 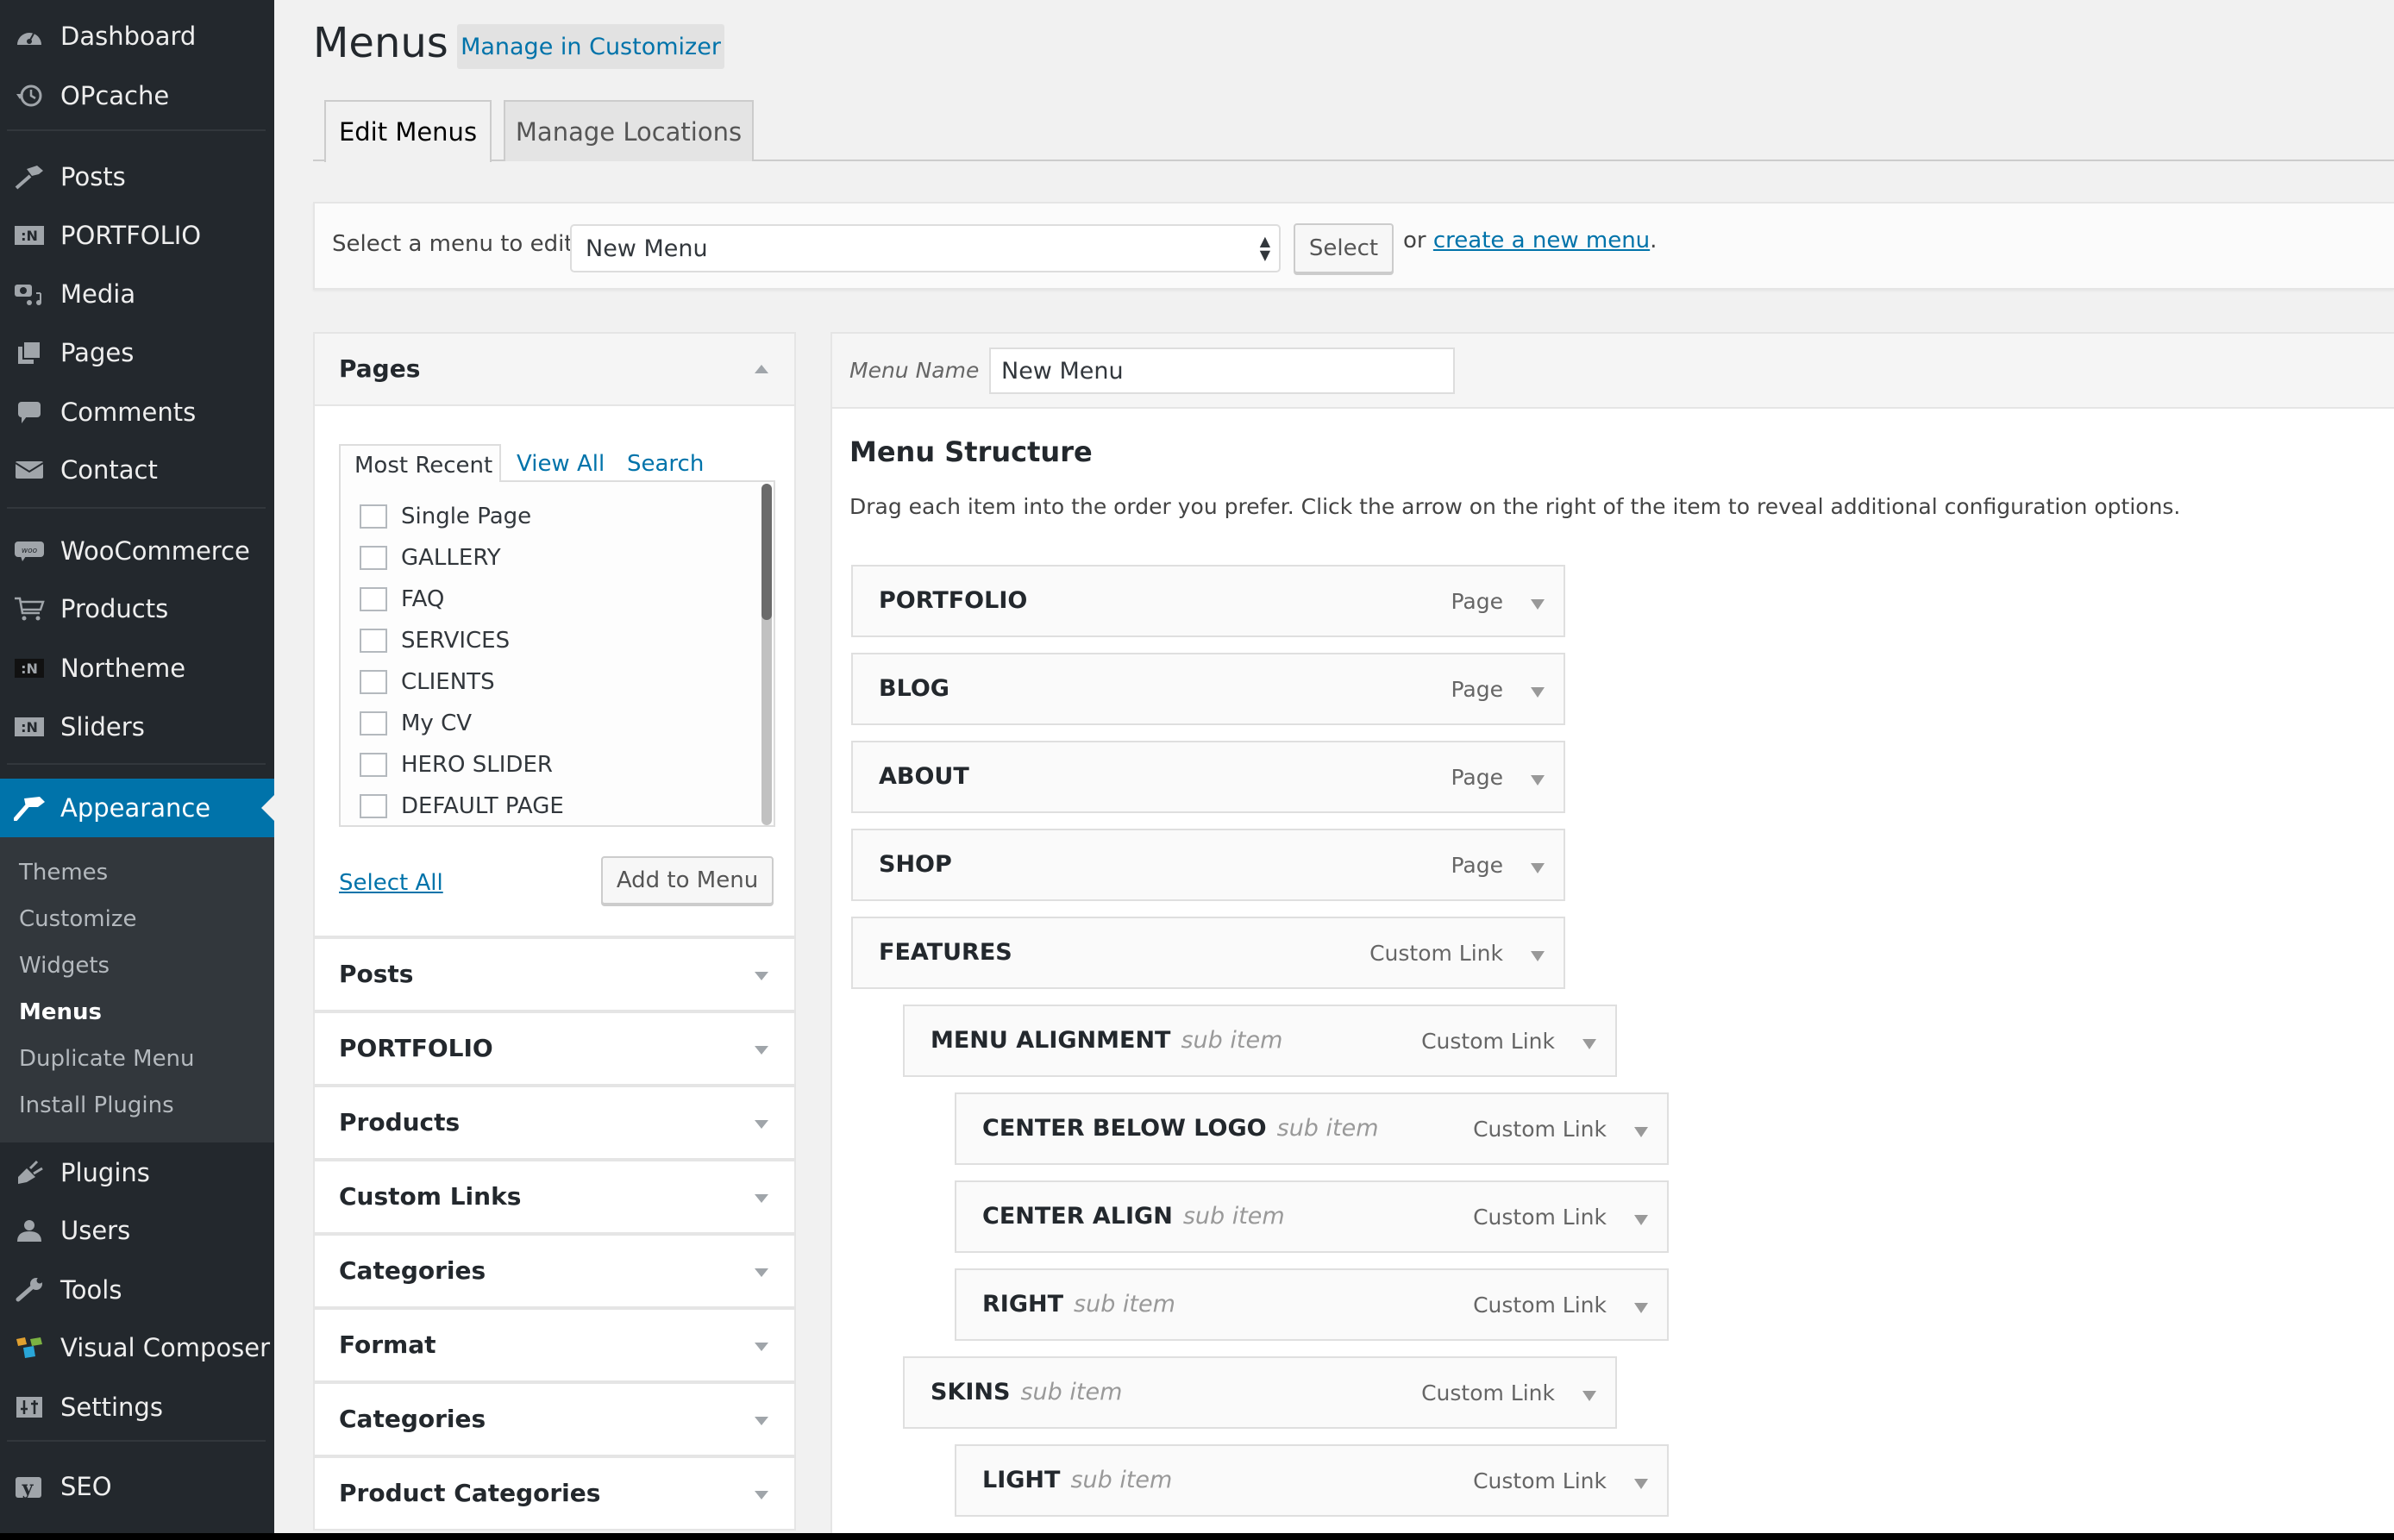 What do you see at coordinates (554, 1345) in the screenshot?
I see `accordion-format: Format` at bounding box center [554, 1345].